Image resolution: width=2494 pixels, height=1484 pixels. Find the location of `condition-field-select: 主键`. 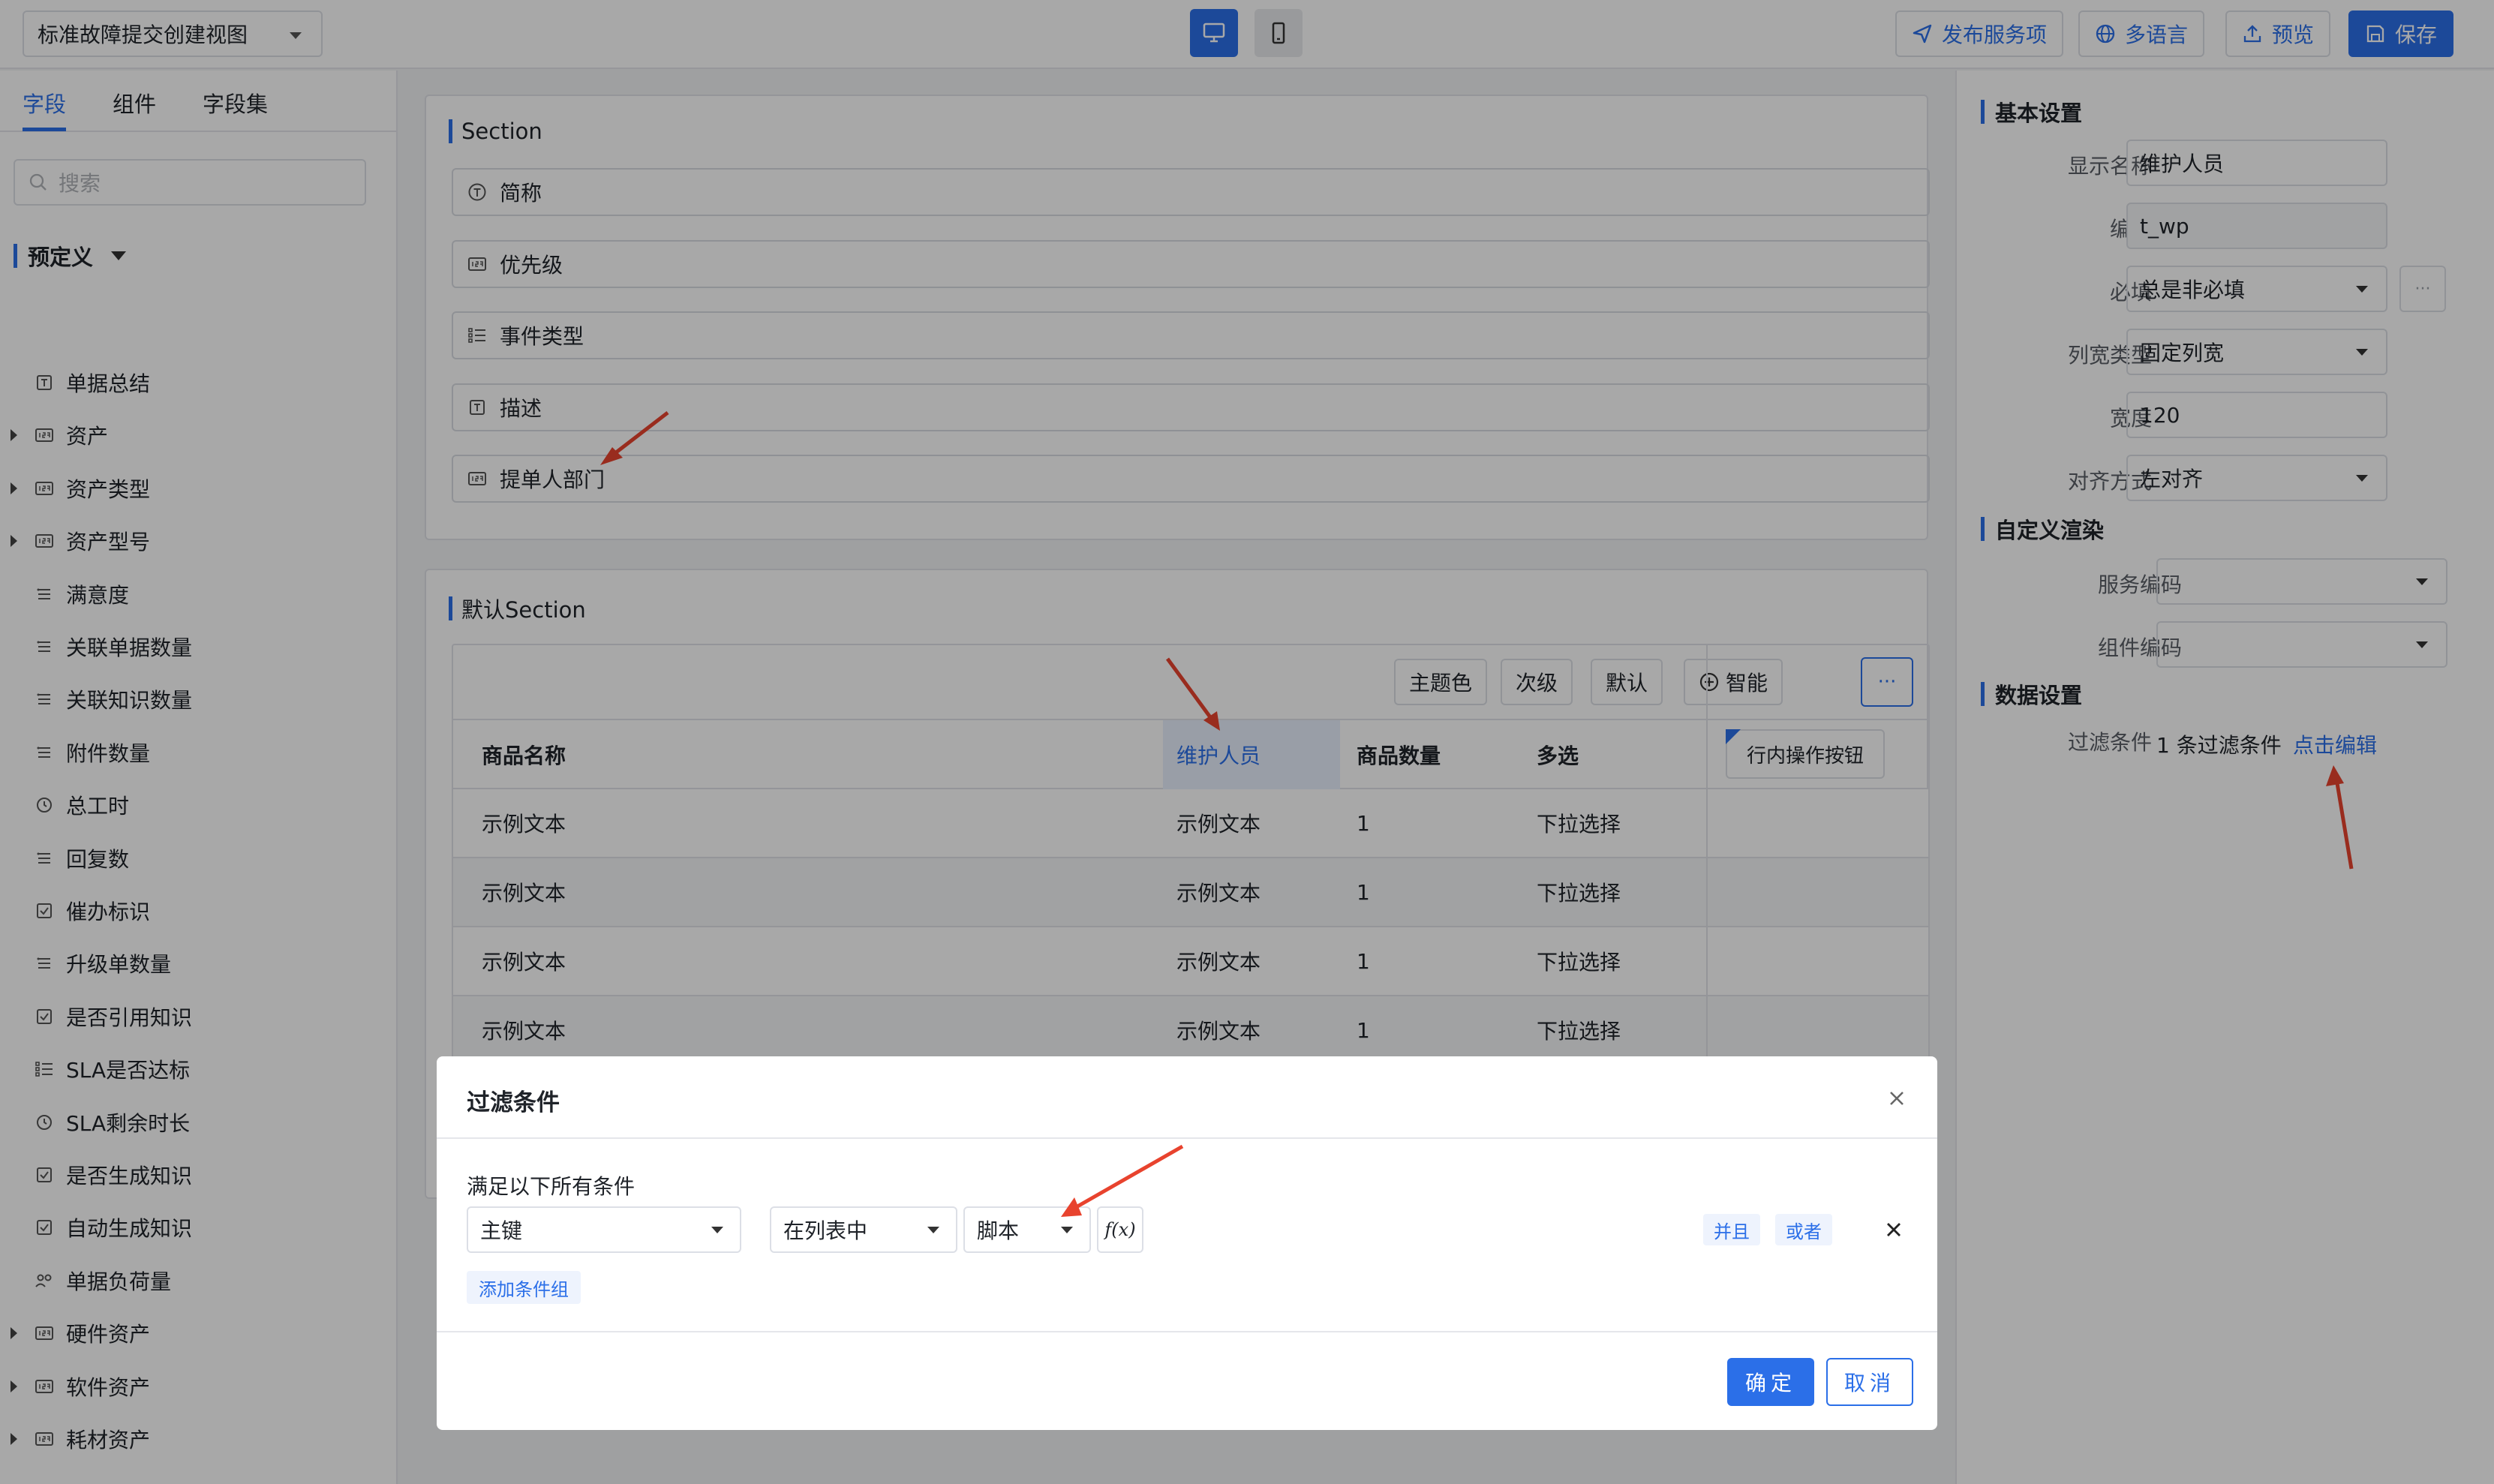

condition-field-select: 主键 is located at coordinates (604, 1229).